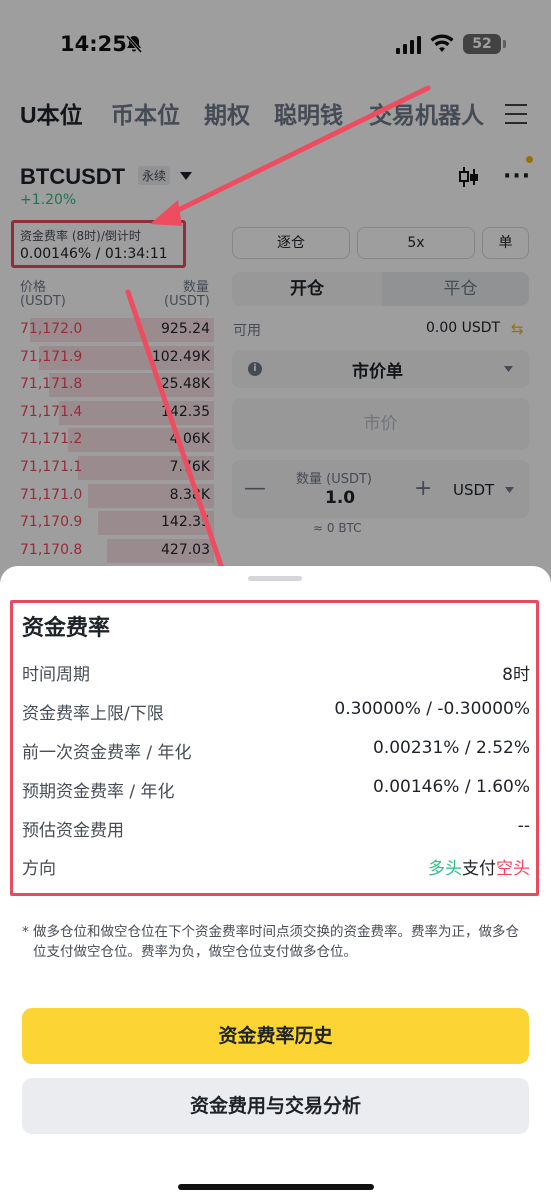  Describe the element at coordinates (66, 628) in the screenshot. I see `sheet-title: 资金费率` at that location.